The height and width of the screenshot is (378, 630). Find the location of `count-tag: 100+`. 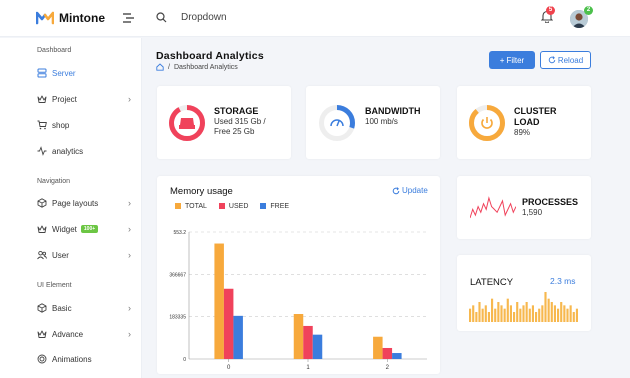

count-tag: 100+ is located at coordinates (89, 229).